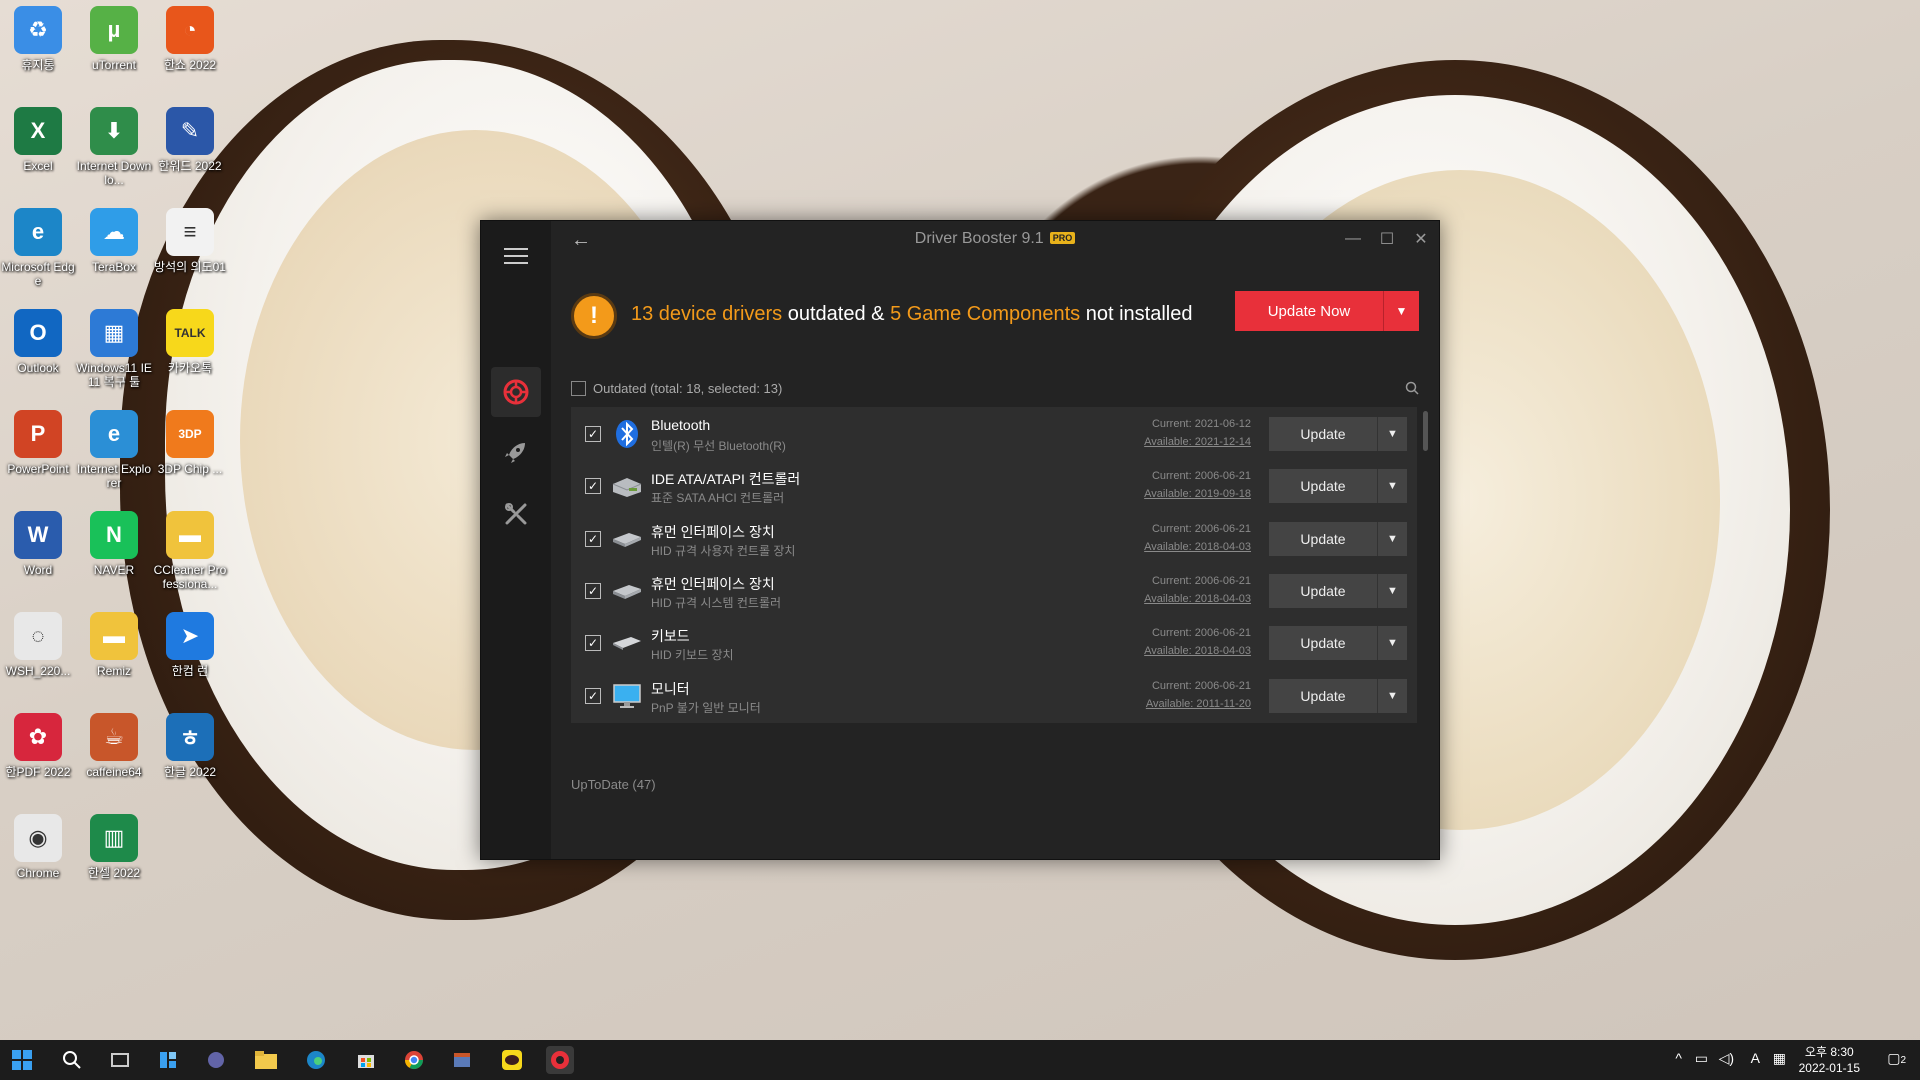  I want to click on available-version-link: Available: 2011-11-20, so click(1198, 704).